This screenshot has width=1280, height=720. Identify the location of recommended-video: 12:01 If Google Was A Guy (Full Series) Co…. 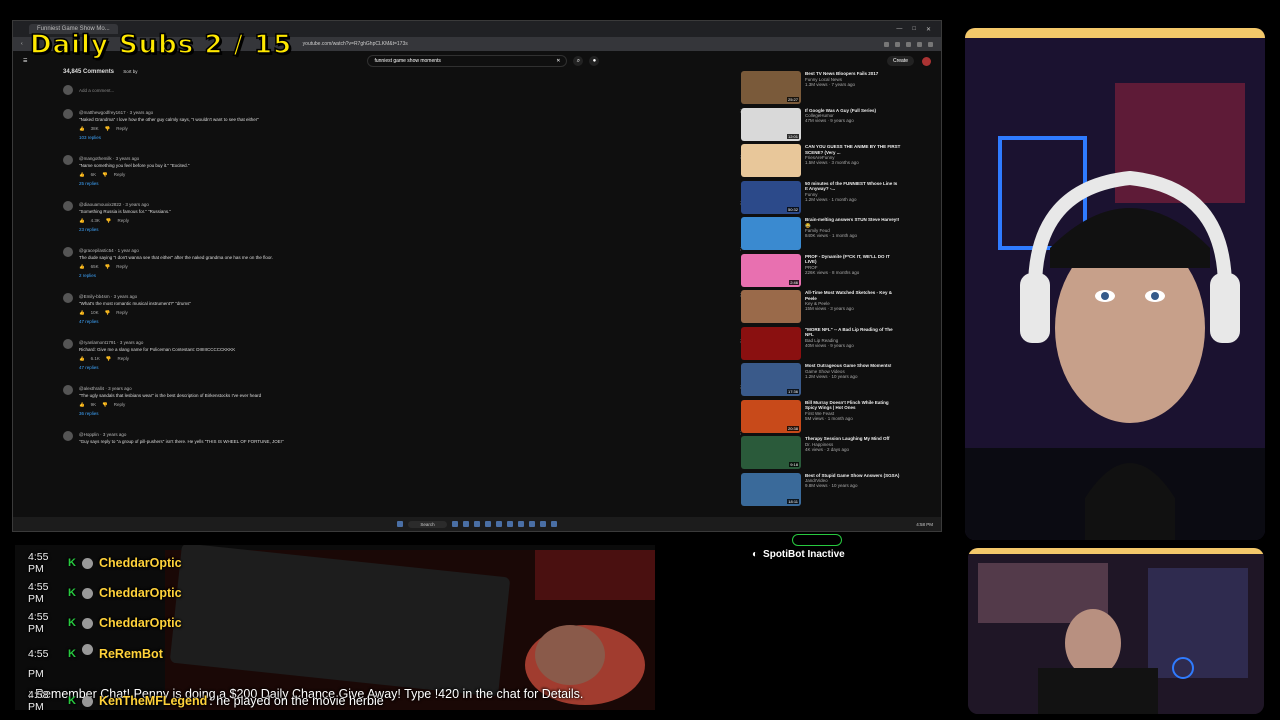
(821, 126).